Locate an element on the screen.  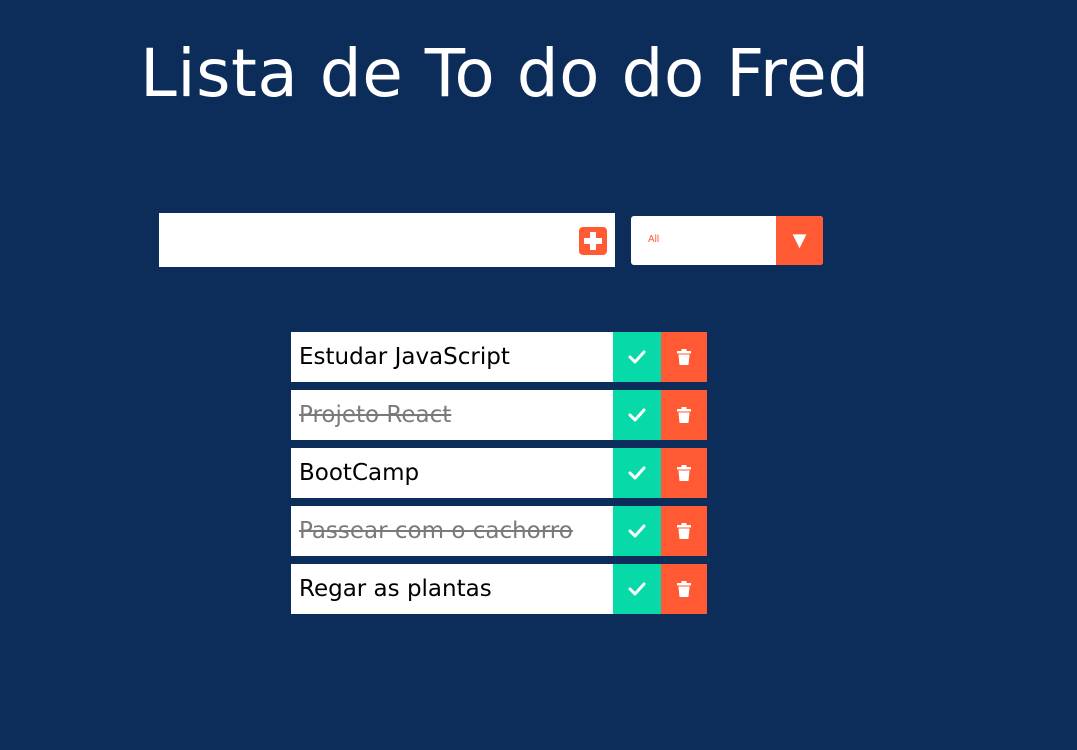
caret-down-icon: ▼ is located at coordinates (799, 240).